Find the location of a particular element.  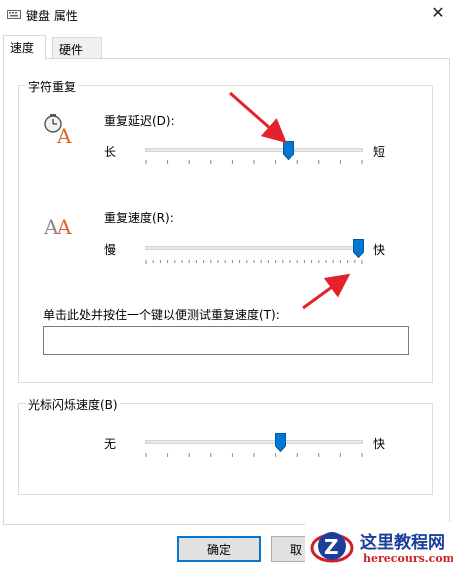

close-icon: ✕ is located at coordinates (438, 12).